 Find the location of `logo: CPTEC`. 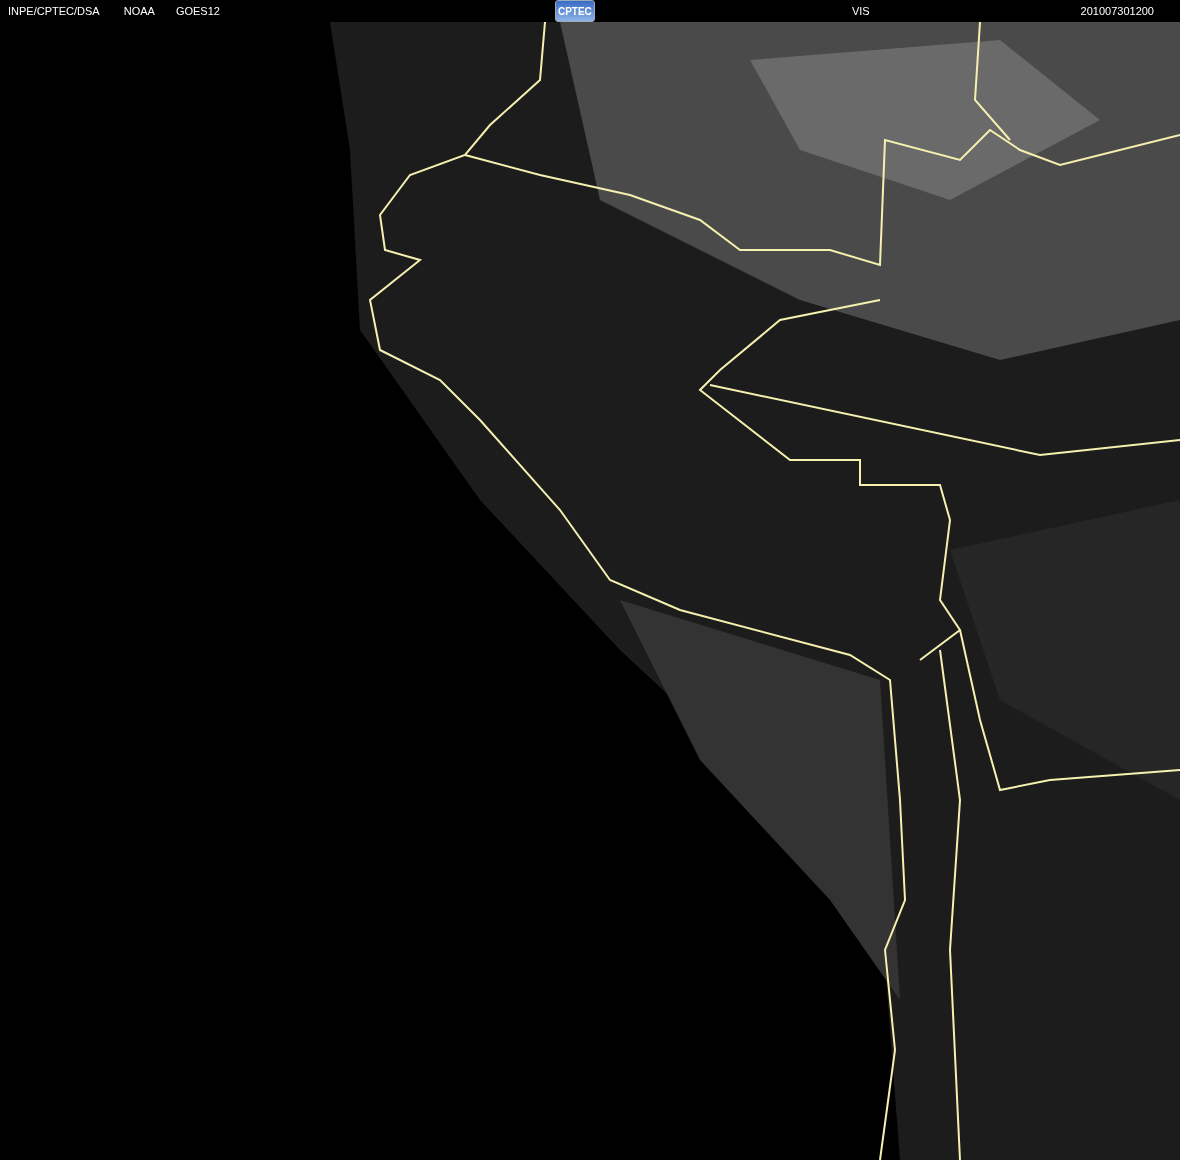

logo: CPTEC is located at coordinates (574, 11).